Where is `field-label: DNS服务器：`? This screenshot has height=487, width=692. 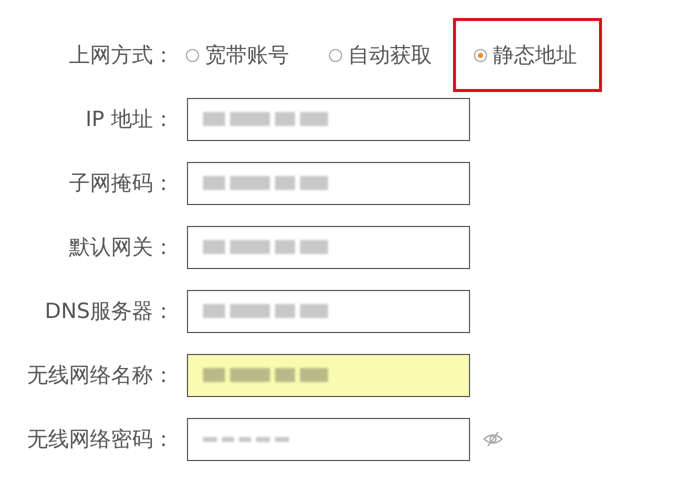 field-label: DNS服务器： is located at coordinates (109, 311).